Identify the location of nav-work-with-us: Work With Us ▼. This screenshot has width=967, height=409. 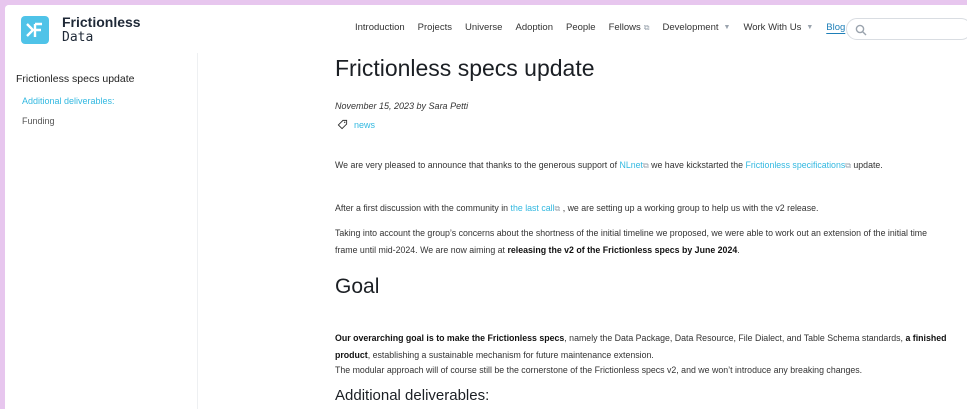
(778, 27).